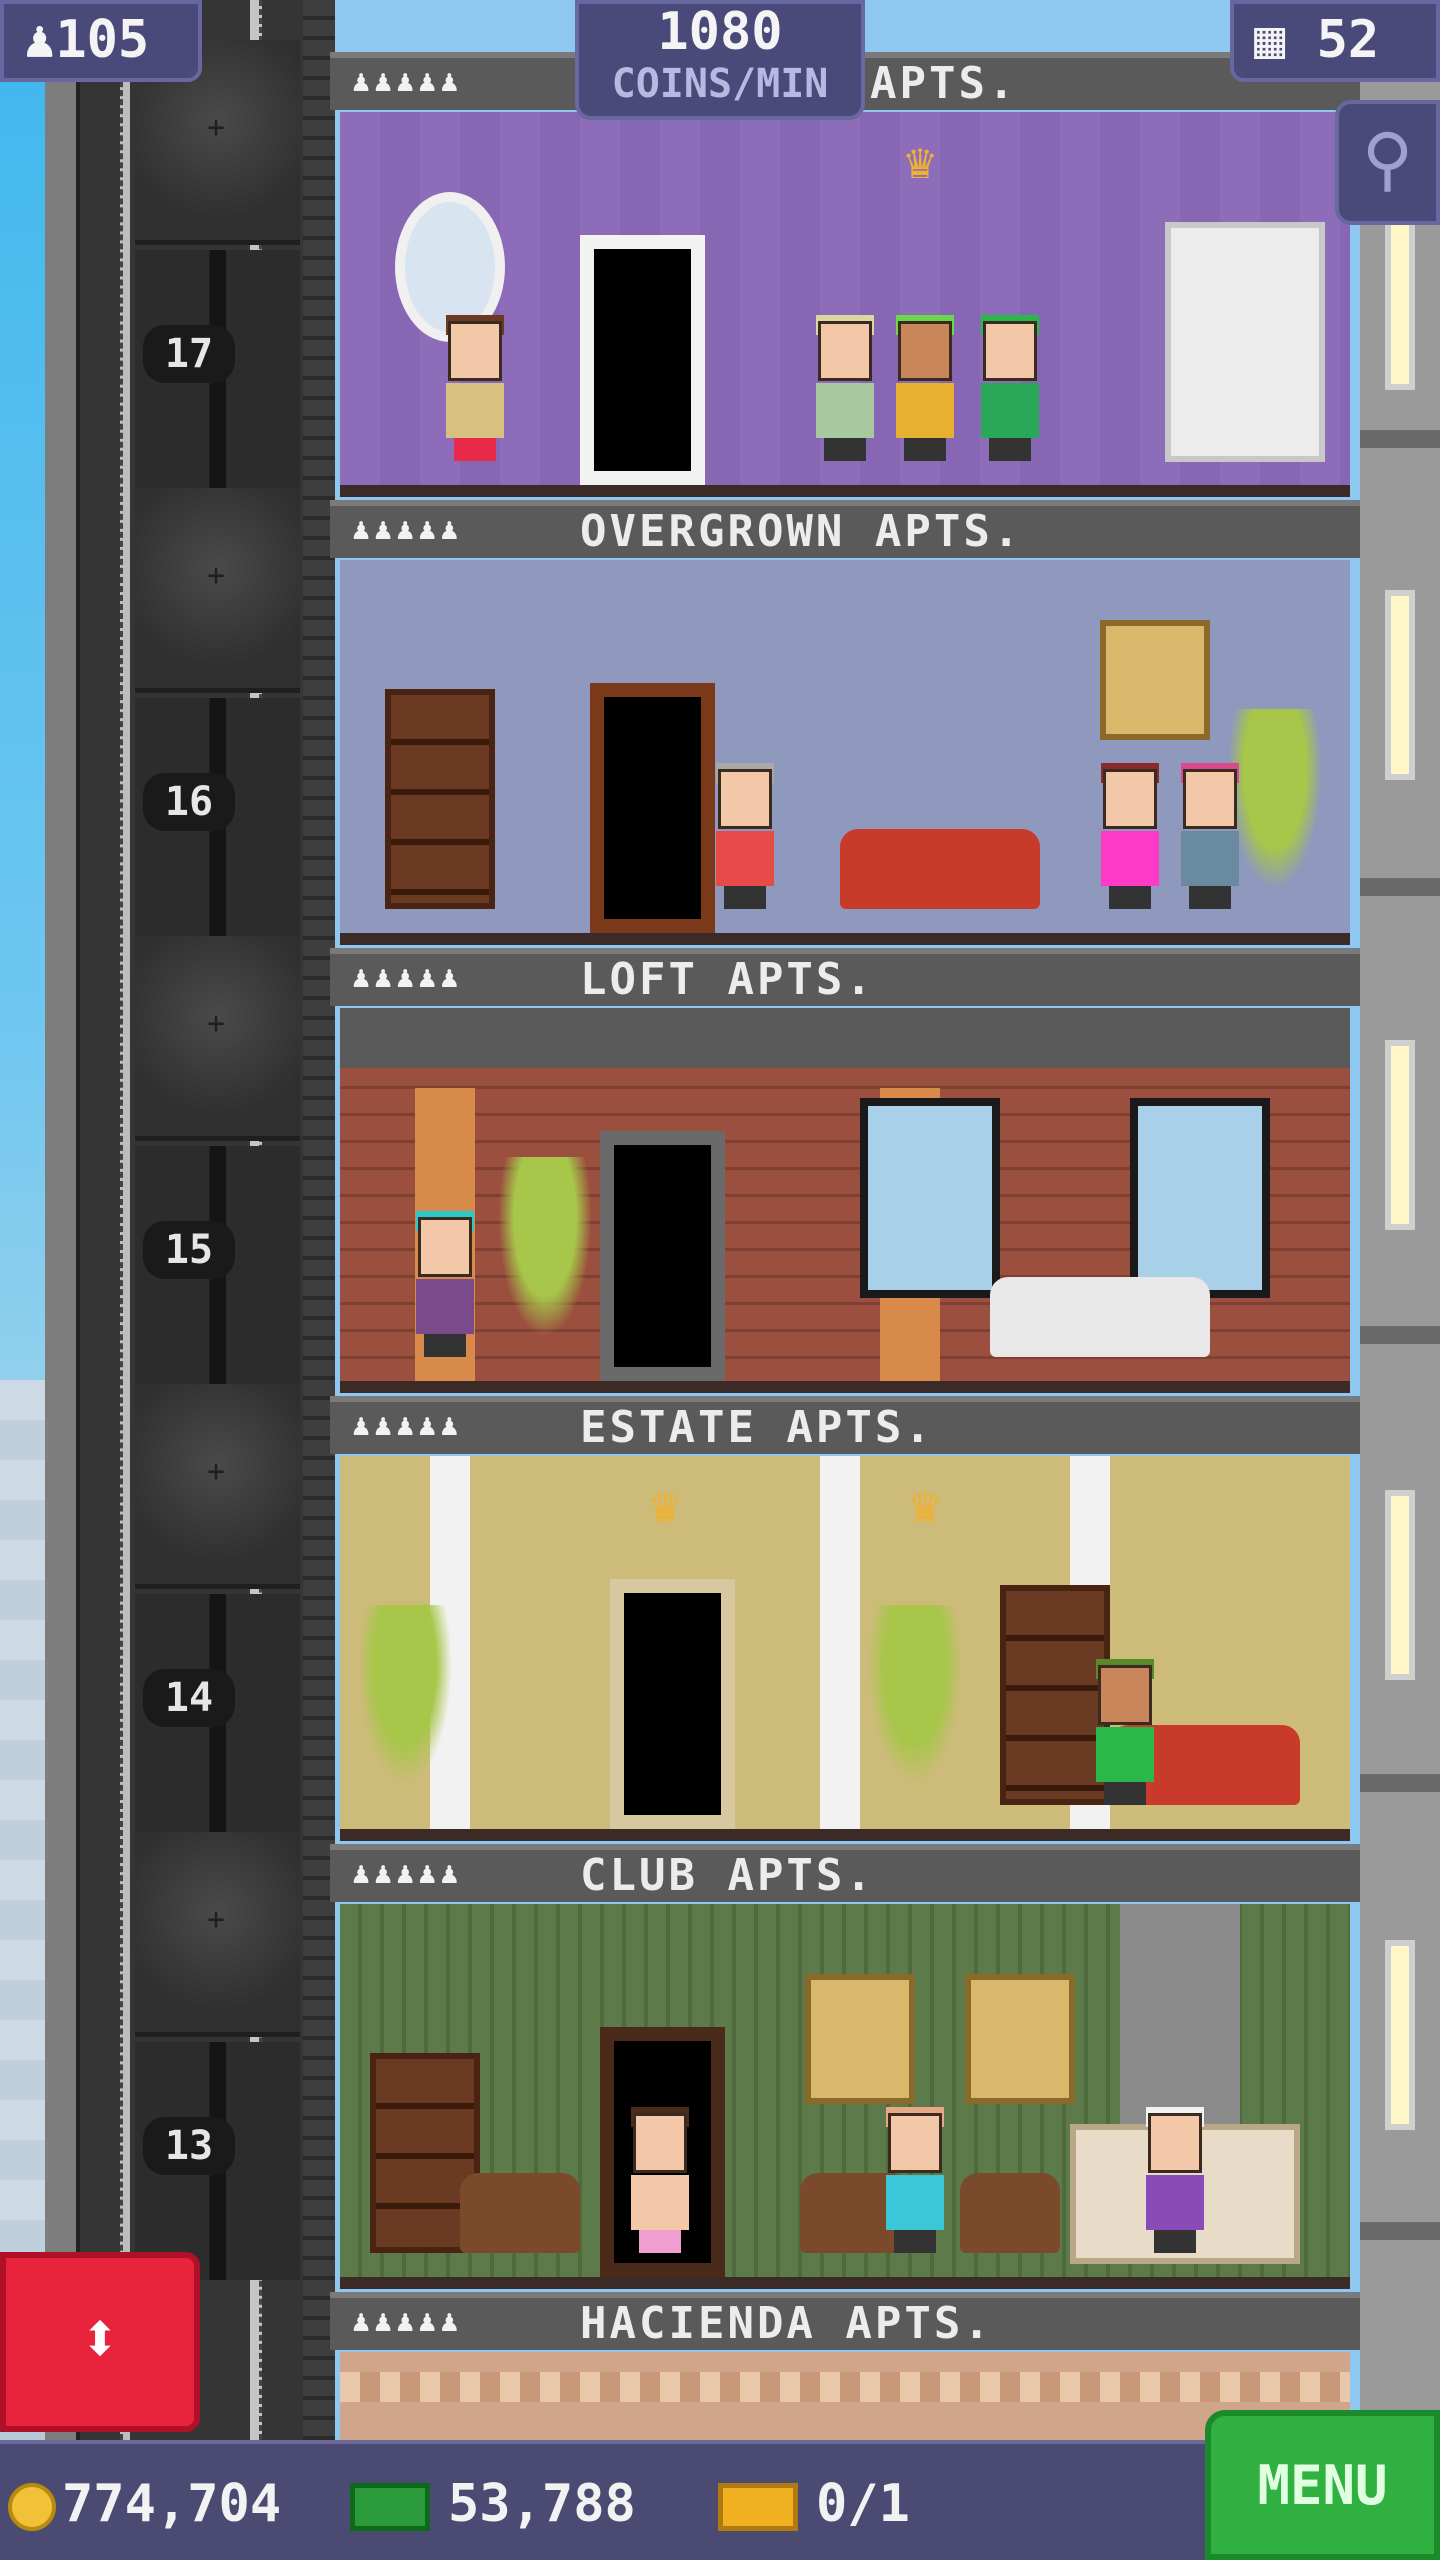  What do you see at coordinates (944, 83) in the screenshot?
I see `floor-label: APTS.` at bounding box center [944, 83].